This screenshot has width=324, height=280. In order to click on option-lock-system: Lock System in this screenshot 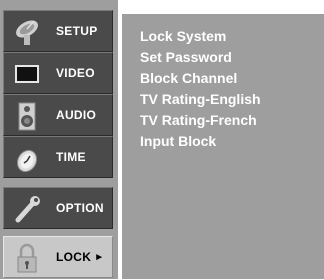, I will do `click(200, 36)`.